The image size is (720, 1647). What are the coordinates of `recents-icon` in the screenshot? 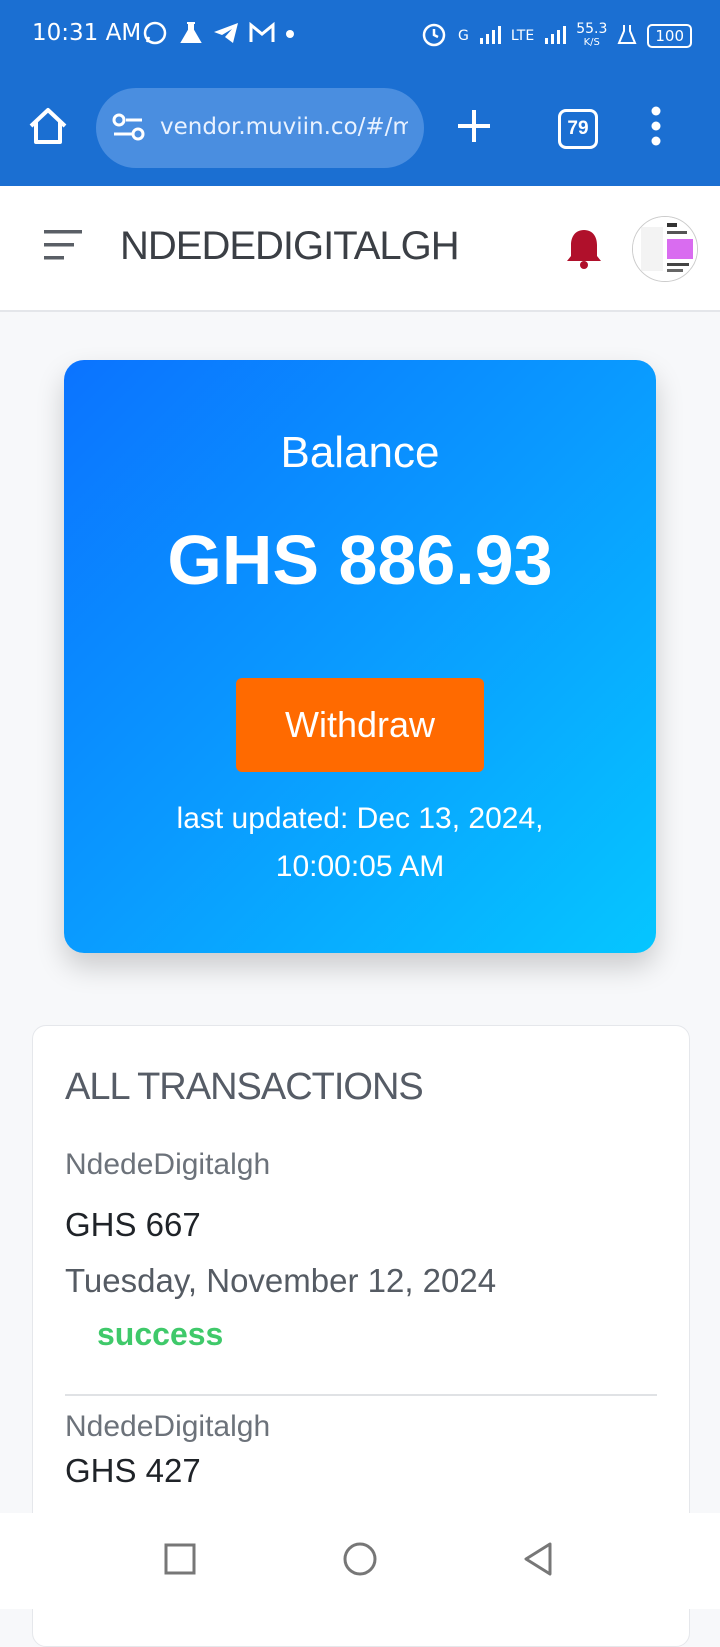 It's located at (180, 1561).